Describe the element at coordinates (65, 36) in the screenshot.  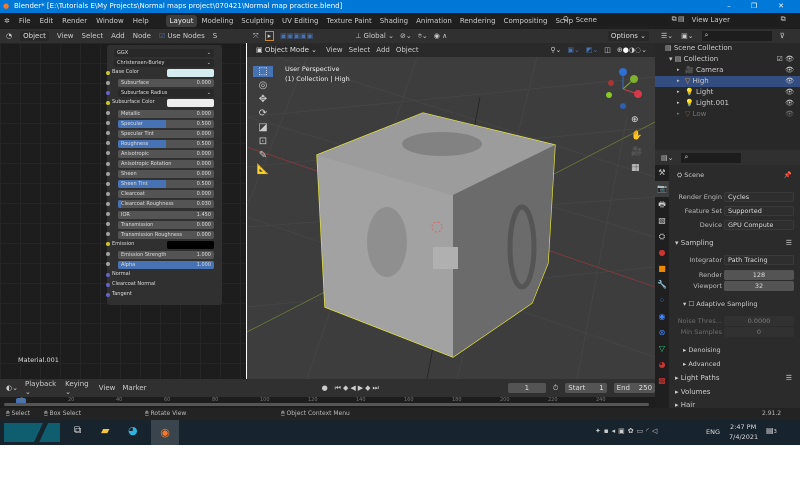
I see `node-menu-view: View` at that location.